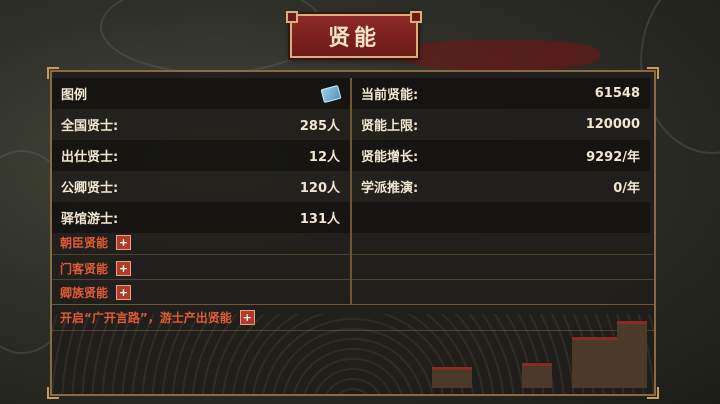  I want to click on stat-row-wandering-scholars: 驿馆游士: 131人, so click(201, 217).